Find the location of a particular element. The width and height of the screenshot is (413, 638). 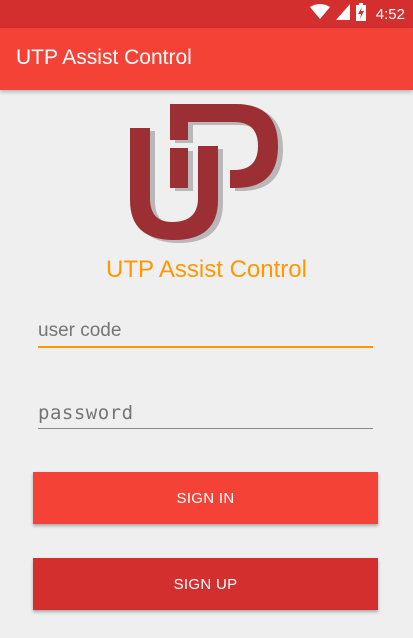

utp-logo-icon is located at coordinates (207, 173).